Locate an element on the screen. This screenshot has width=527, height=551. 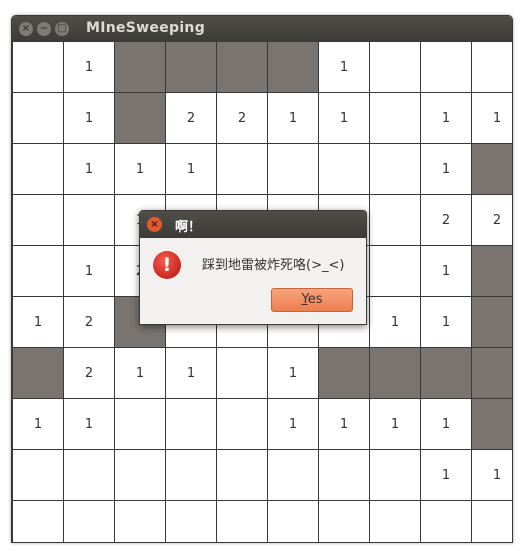
maximize-icon: □ is located at coordinates (62, 29).